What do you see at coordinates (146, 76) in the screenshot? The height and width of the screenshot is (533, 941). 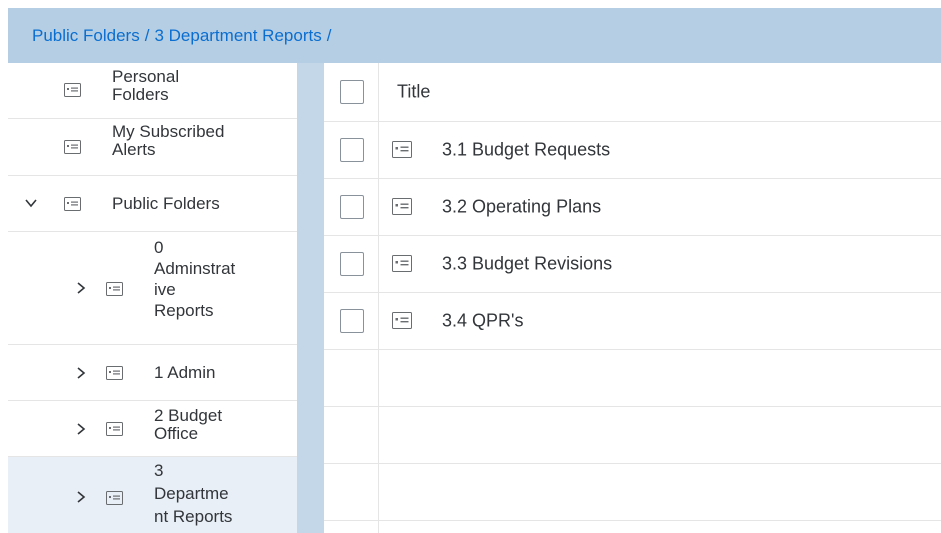 I see `tree-item-label: Personal` at bounding box center [146, 76].